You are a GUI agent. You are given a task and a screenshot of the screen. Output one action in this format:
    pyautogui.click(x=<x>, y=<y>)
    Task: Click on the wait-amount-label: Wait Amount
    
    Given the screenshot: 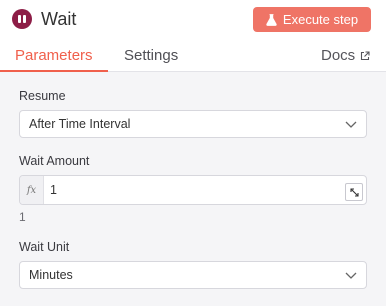 What is the action you would take?
    pyautogui.click(x=54, y=161)
    